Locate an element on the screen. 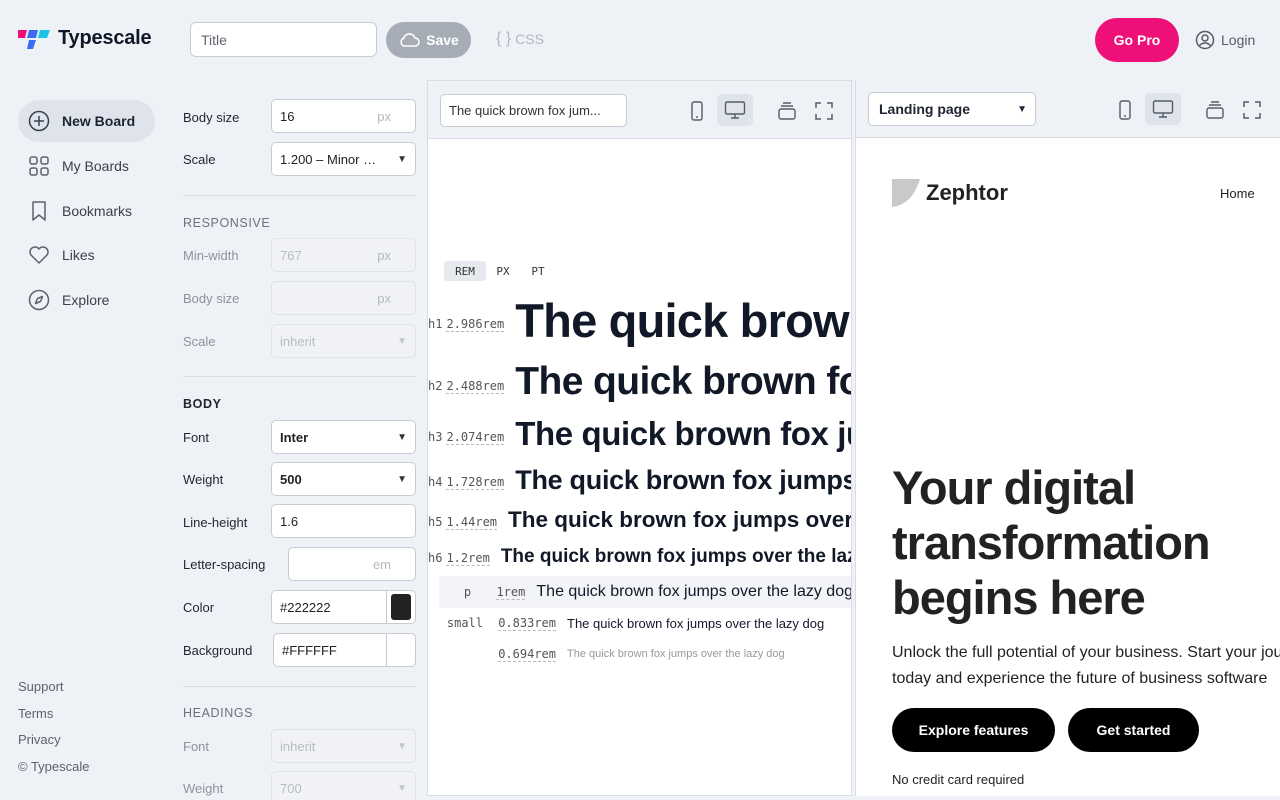 The width and height of the screenshot is (1280, 800). line-height-label: Line-height is located at coordinates (215, 522).